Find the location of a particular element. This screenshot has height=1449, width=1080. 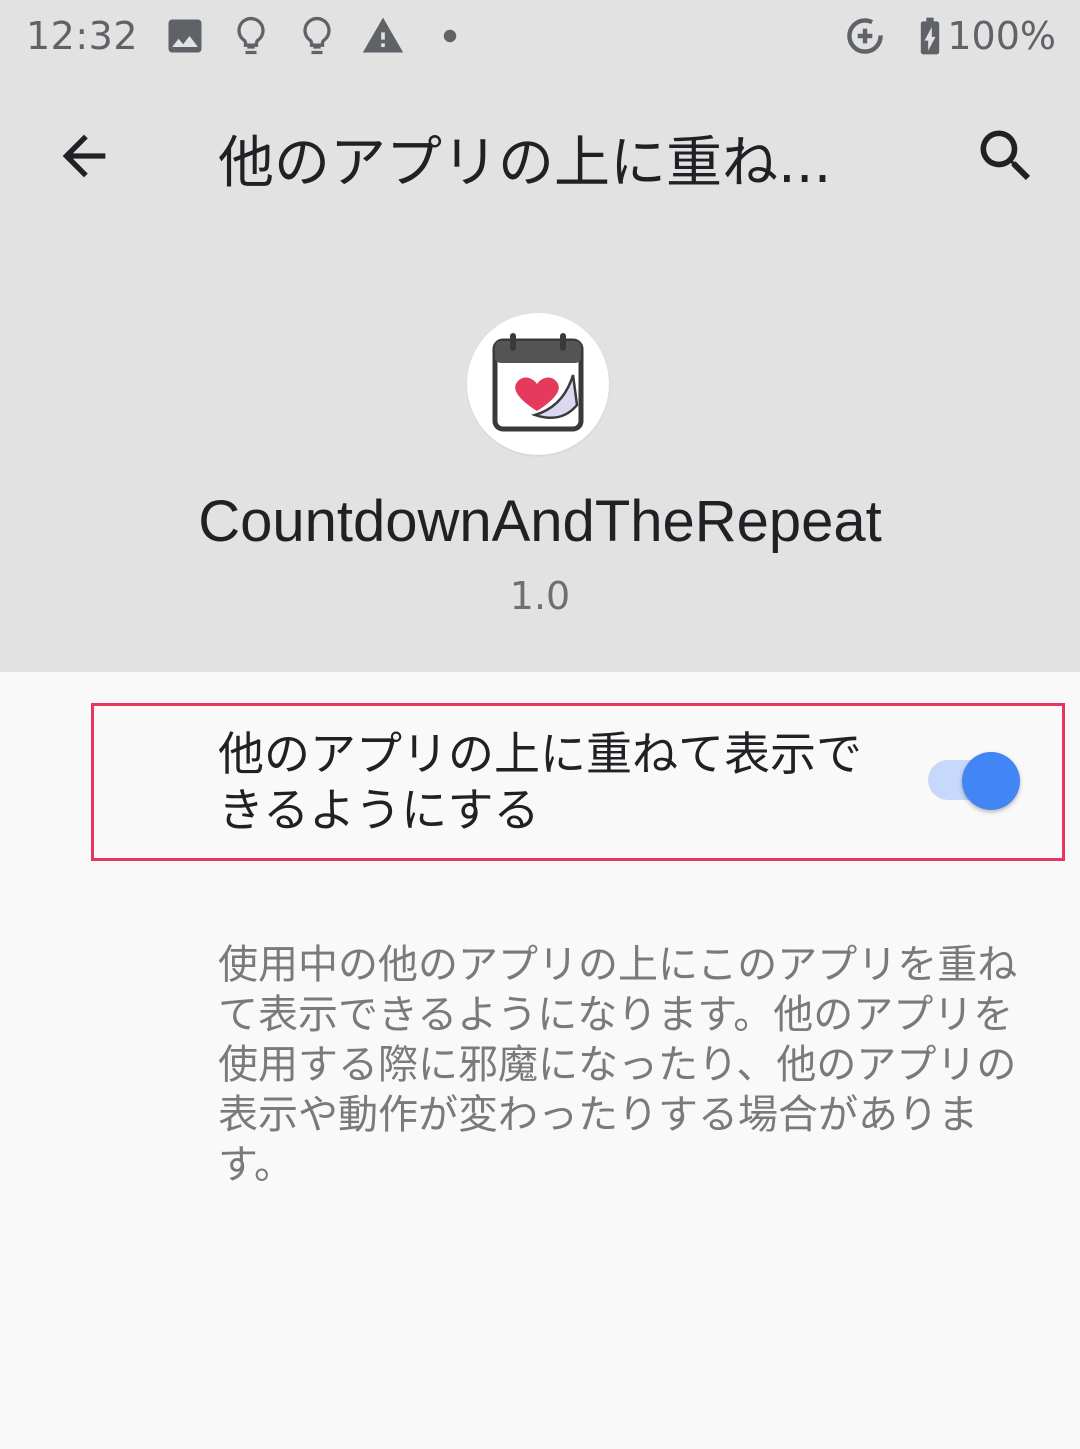

search-icon is located at coordinates (1006, 156).